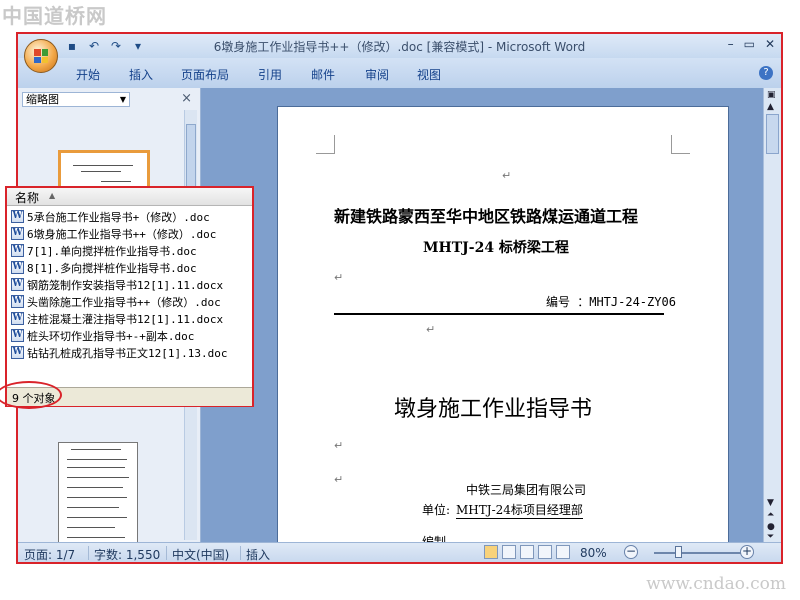 The width and height of the screenshot is (800, 600). Describe the element at coordinates (104, 267) in the screenshot. I see `file-item: W 8[1].多向搅拌桩作业指导书.doc` at that location.